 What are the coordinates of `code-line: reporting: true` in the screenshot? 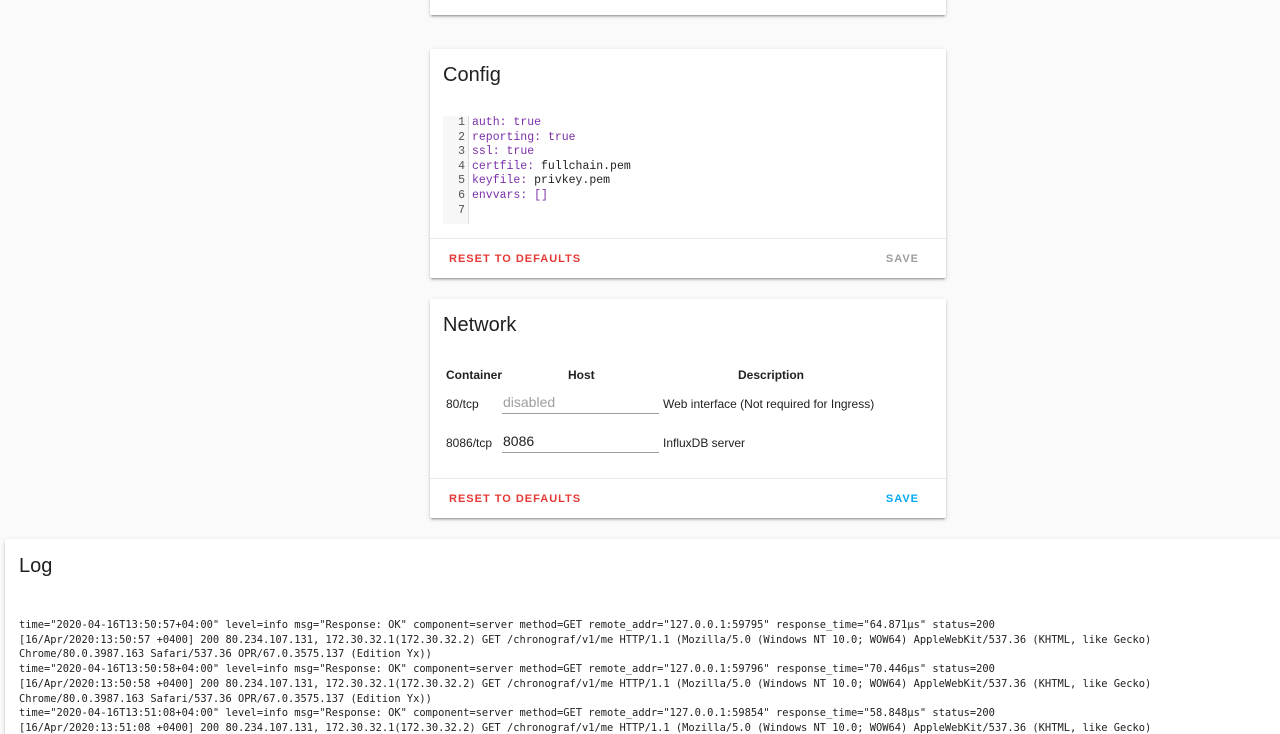 It's located at (524, 137).